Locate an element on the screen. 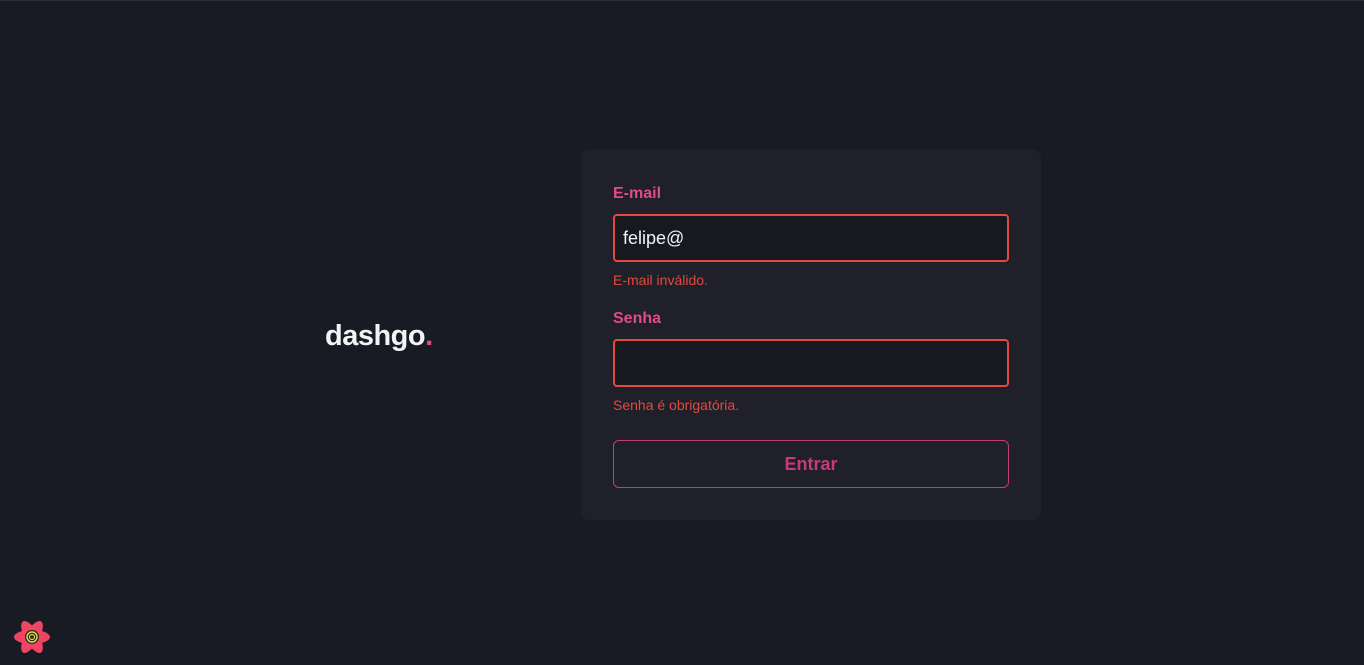  password-label: Senha is located at coordinates (637, 318).